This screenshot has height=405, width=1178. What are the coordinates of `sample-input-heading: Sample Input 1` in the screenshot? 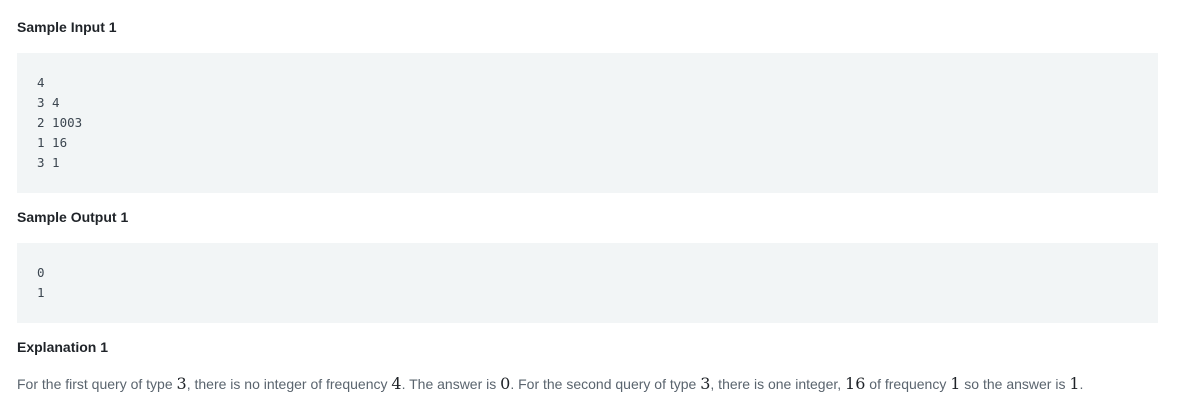 It's located at (67, 27).